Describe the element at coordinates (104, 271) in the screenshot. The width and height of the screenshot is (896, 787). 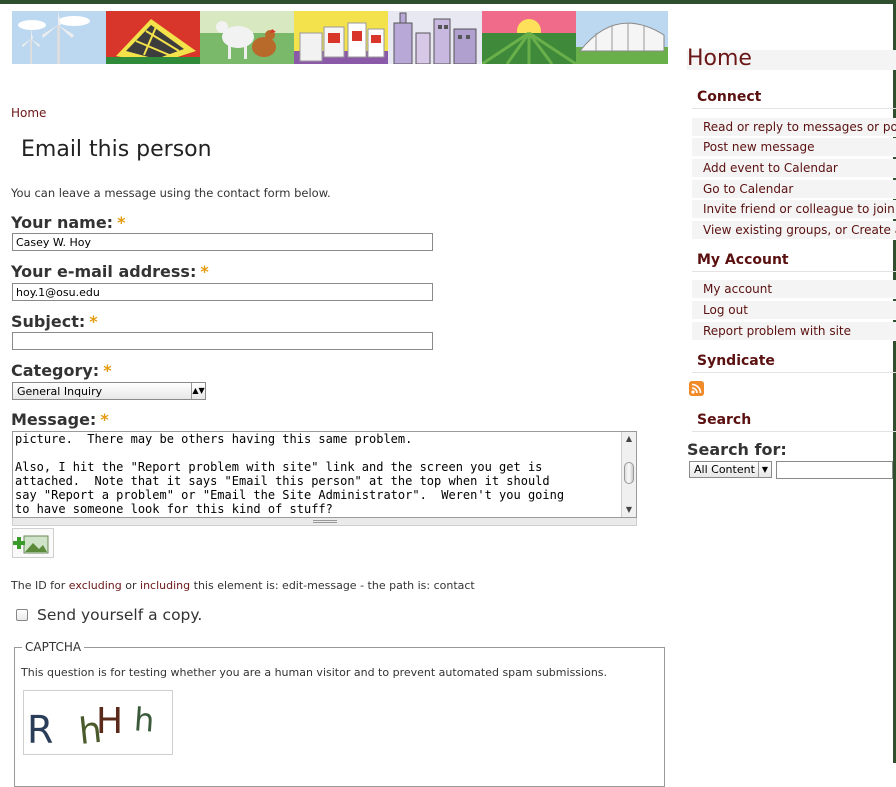
I see `email-label-text: Your e-mail address:` at that location.